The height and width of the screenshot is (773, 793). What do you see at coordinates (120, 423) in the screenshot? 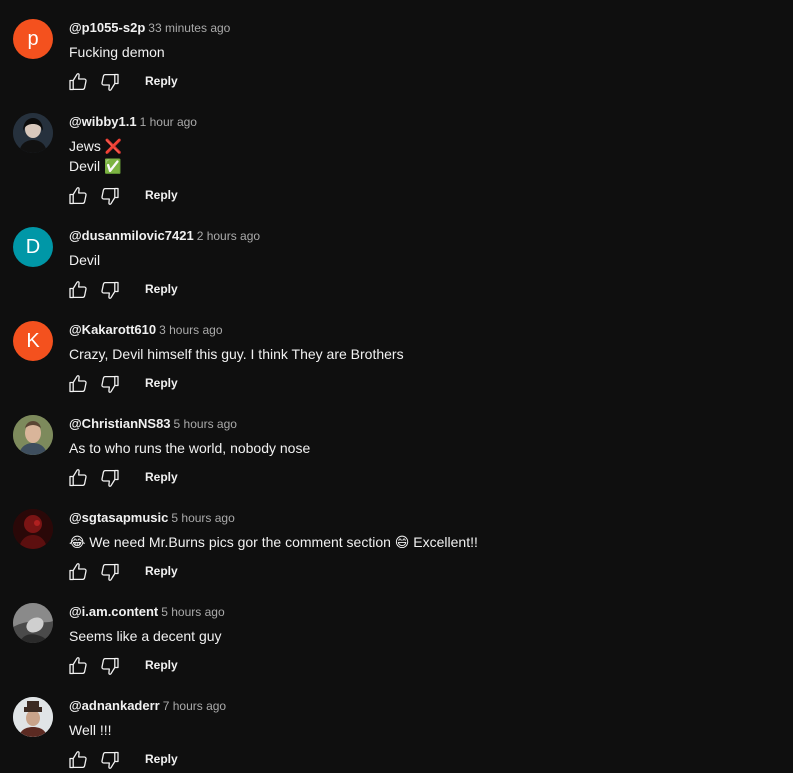
I see `comment-author: @ChristianNS83` at bounding box center [120, 423].